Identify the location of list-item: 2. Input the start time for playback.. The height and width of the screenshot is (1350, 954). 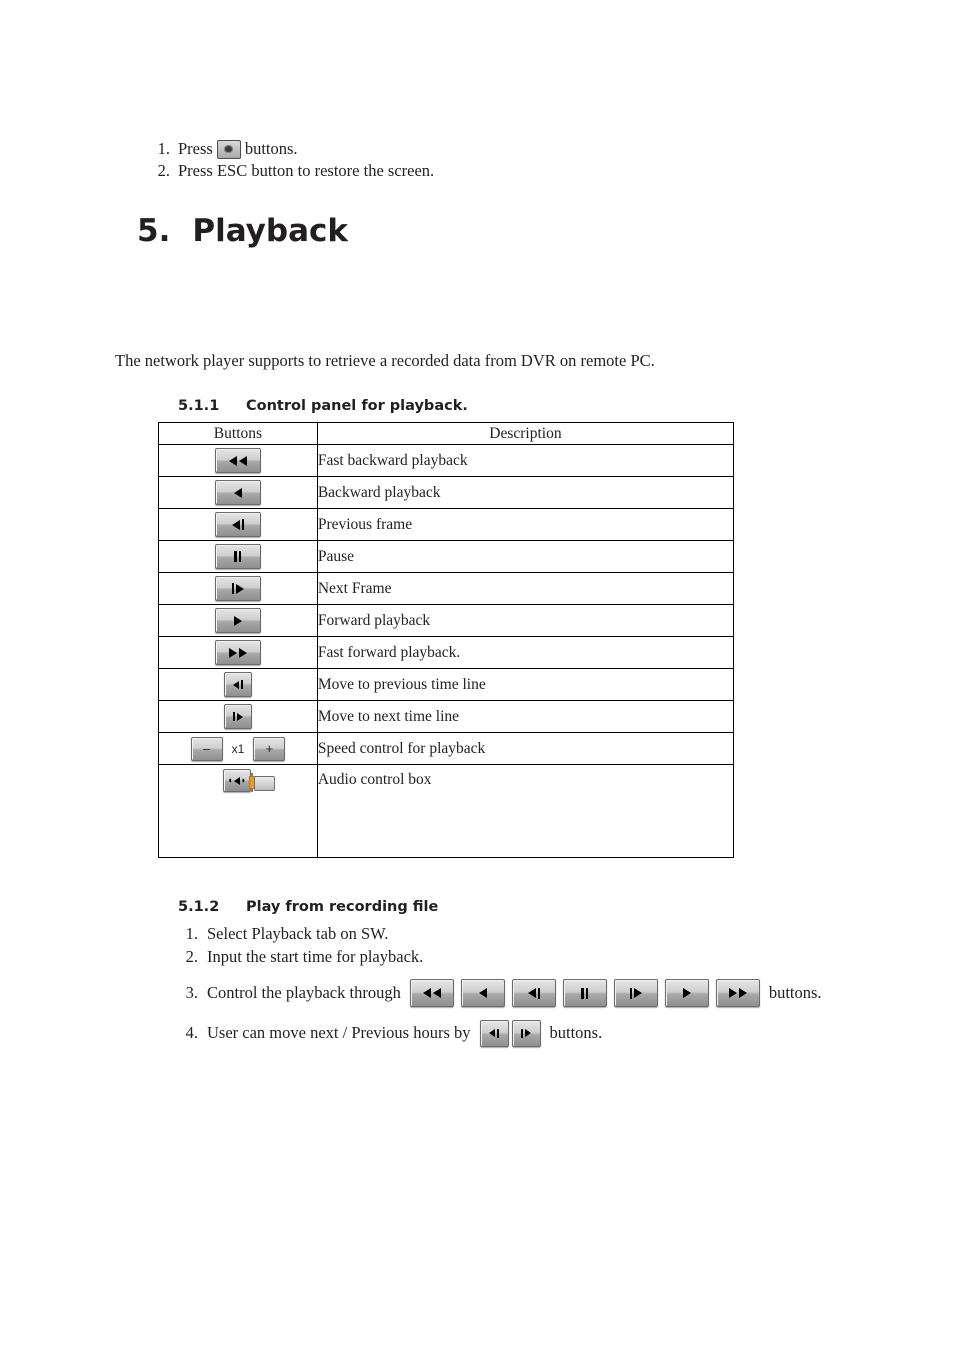
(552, 956).